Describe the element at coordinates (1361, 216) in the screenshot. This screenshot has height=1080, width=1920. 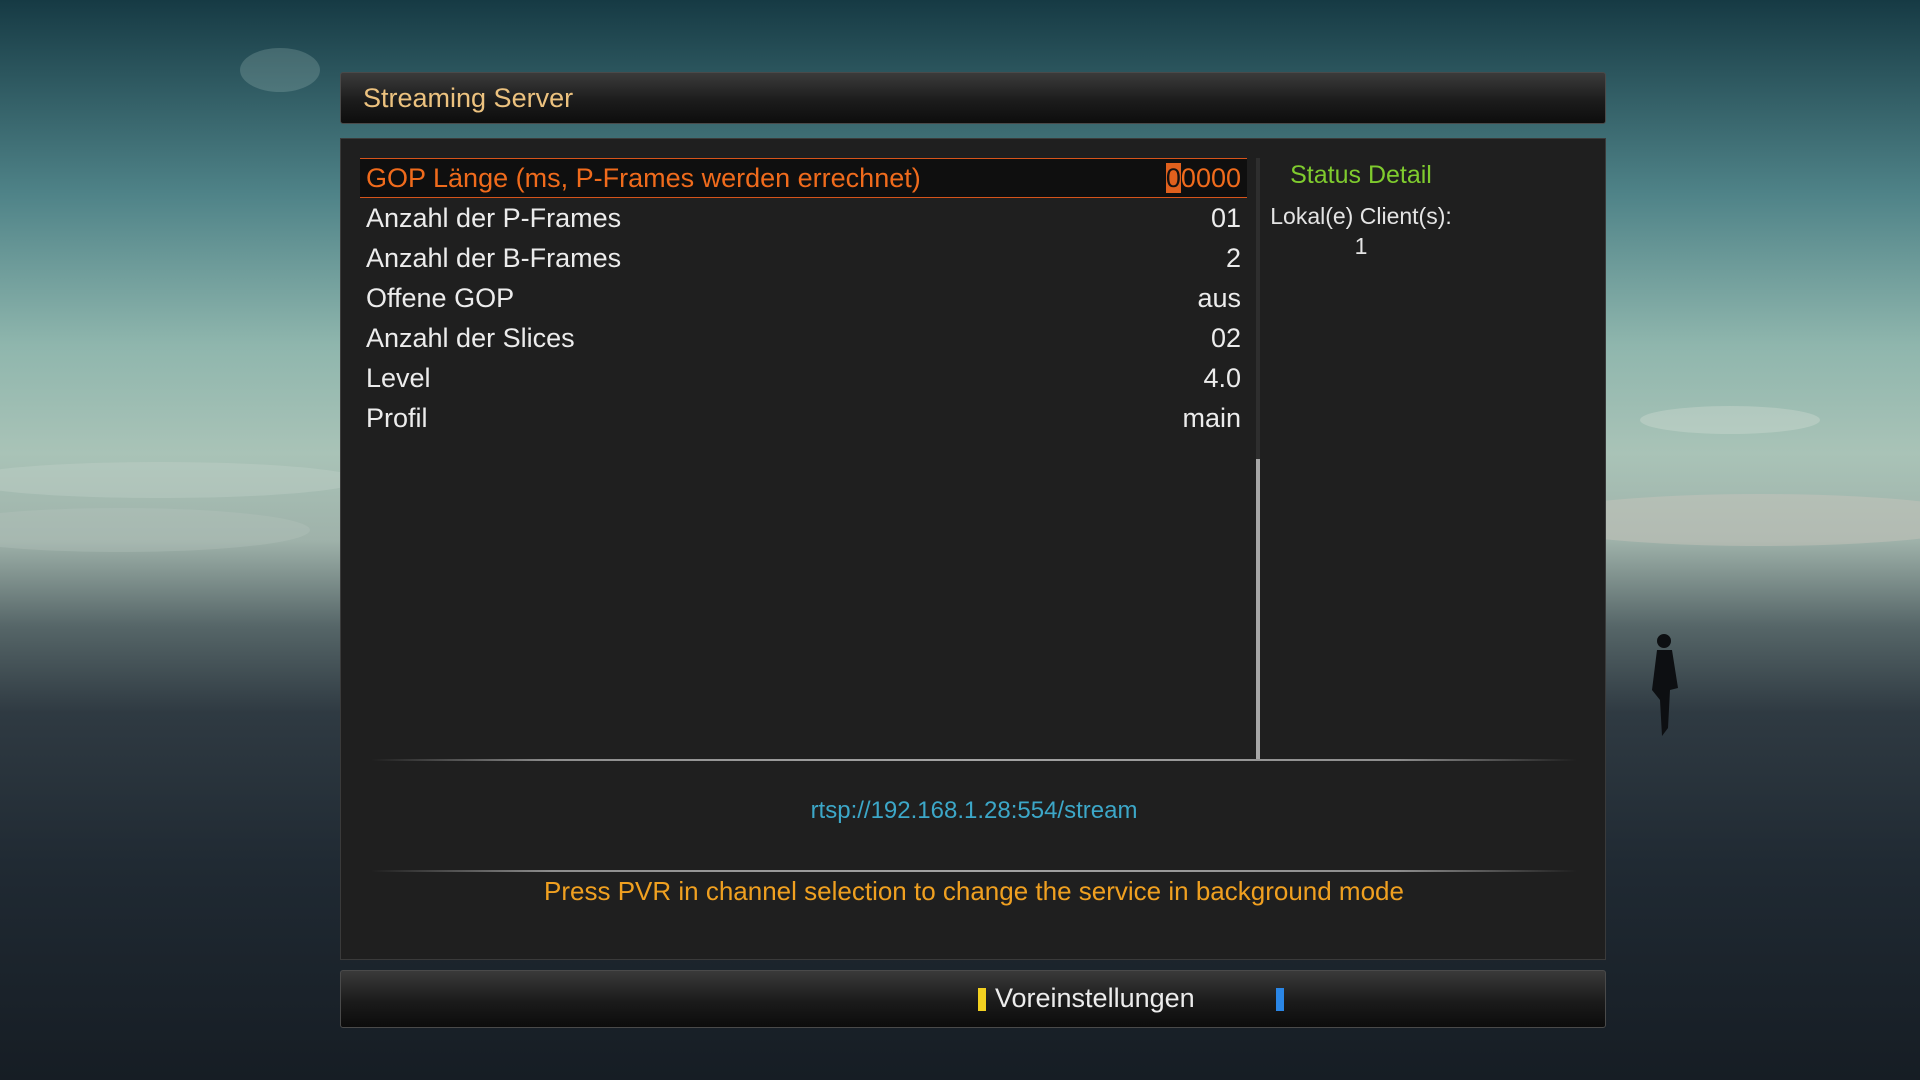
I see `local-clients-label: Lokal(e) Client(s):` at that location.